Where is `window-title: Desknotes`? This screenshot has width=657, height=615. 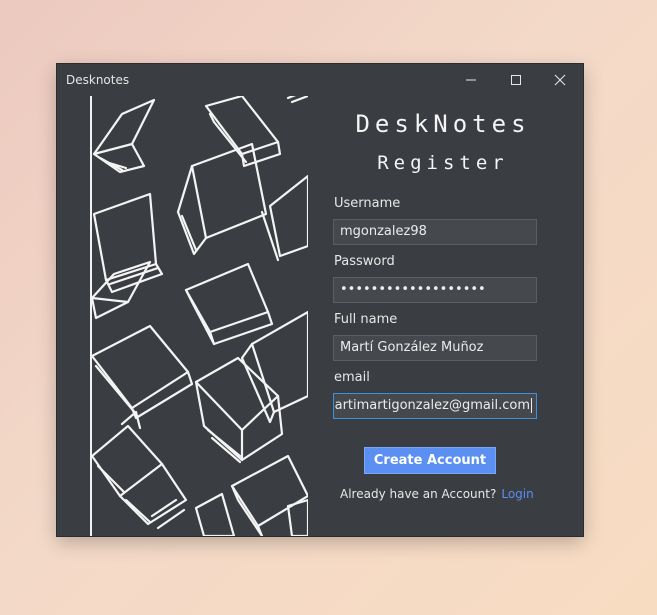
window-title: Desknotes is located at coordinates (98, 80).